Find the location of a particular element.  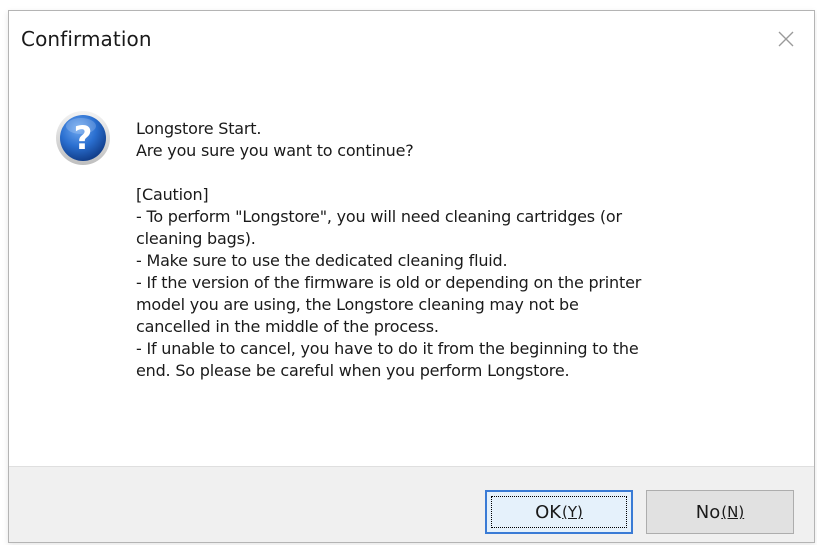

message-gap is located at coordinates (466, 173).